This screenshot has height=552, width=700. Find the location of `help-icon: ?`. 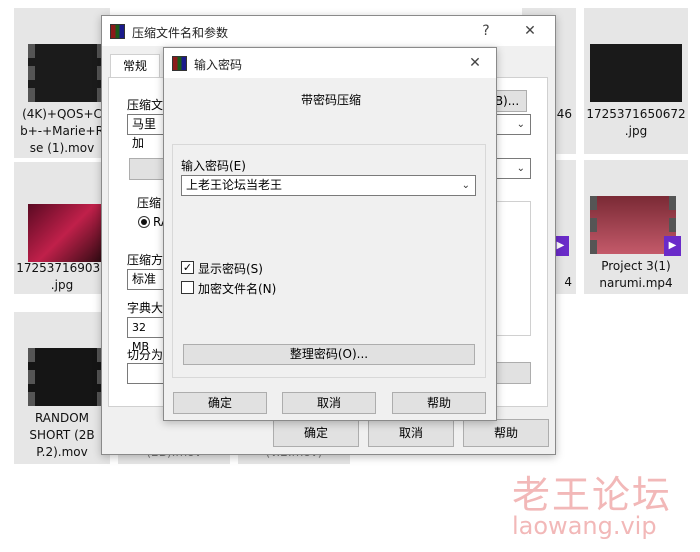

help-icon: ? is located at coordinates (486, 31).